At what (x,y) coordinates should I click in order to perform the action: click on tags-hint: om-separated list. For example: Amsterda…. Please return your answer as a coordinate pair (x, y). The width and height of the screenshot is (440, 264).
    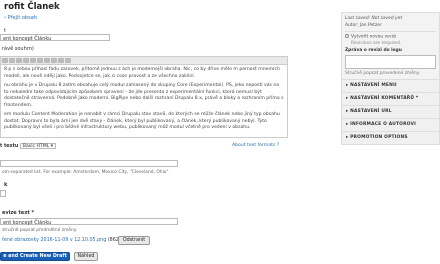
    Looking at the image, I should click on (85, 172).